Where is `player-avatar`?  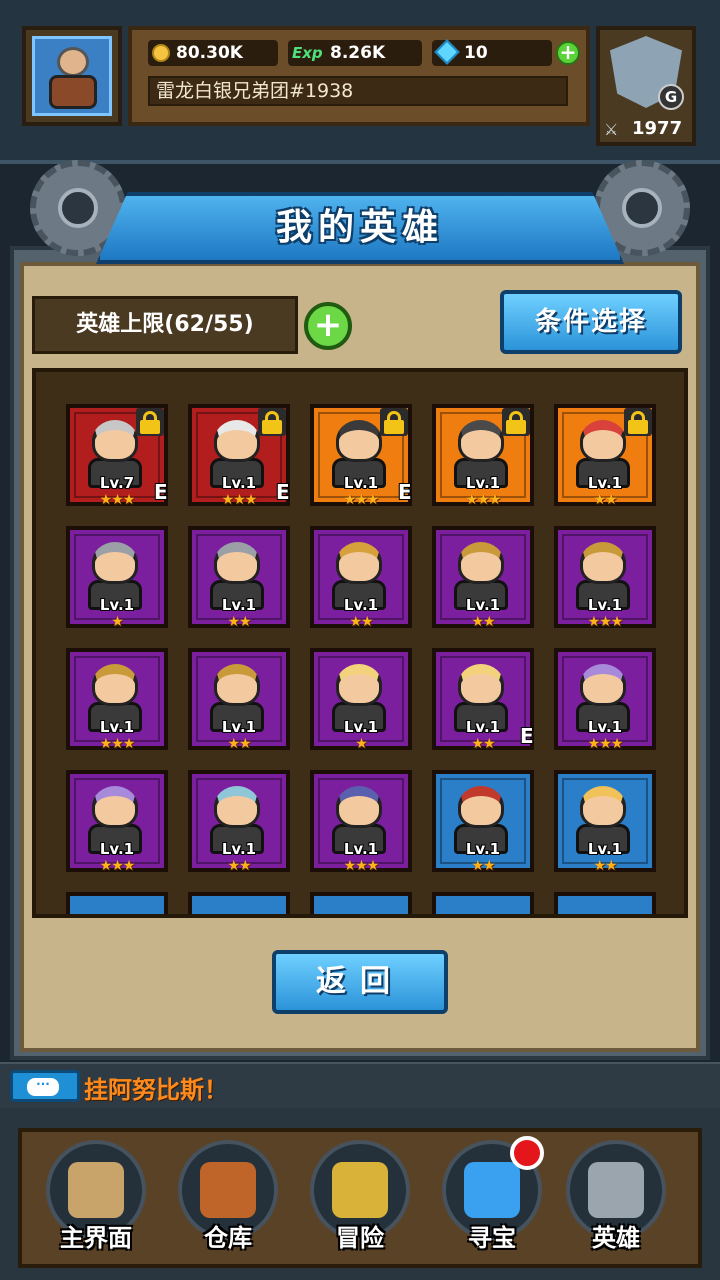
player-avatar is located at coordinates (72, 76).